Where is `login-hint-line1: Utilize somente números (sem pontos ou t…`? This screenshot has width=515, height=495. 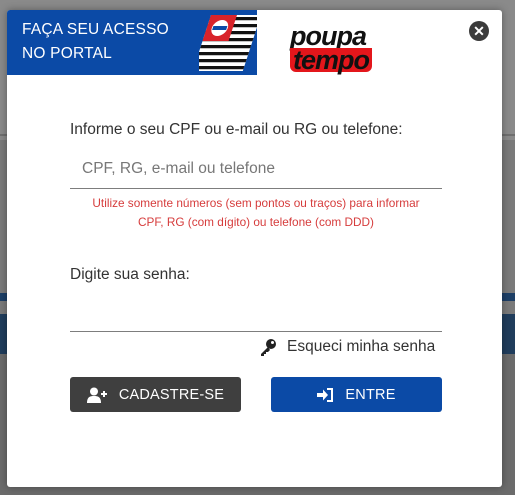
login-hint-line1: Utilize somente números (sem pontos ou t… is located at coordinates (256, 203).